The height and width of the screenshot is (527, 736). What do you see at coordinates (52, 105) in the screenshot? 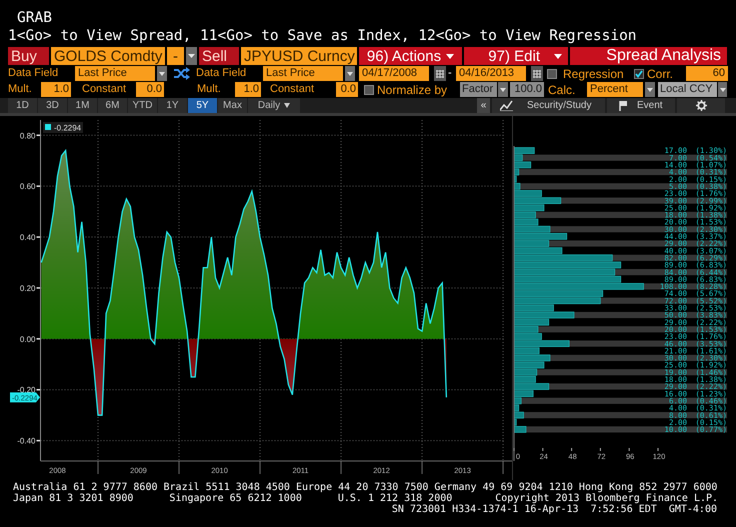
I see `period-tab: 3D` at bounding box center [52, 105].